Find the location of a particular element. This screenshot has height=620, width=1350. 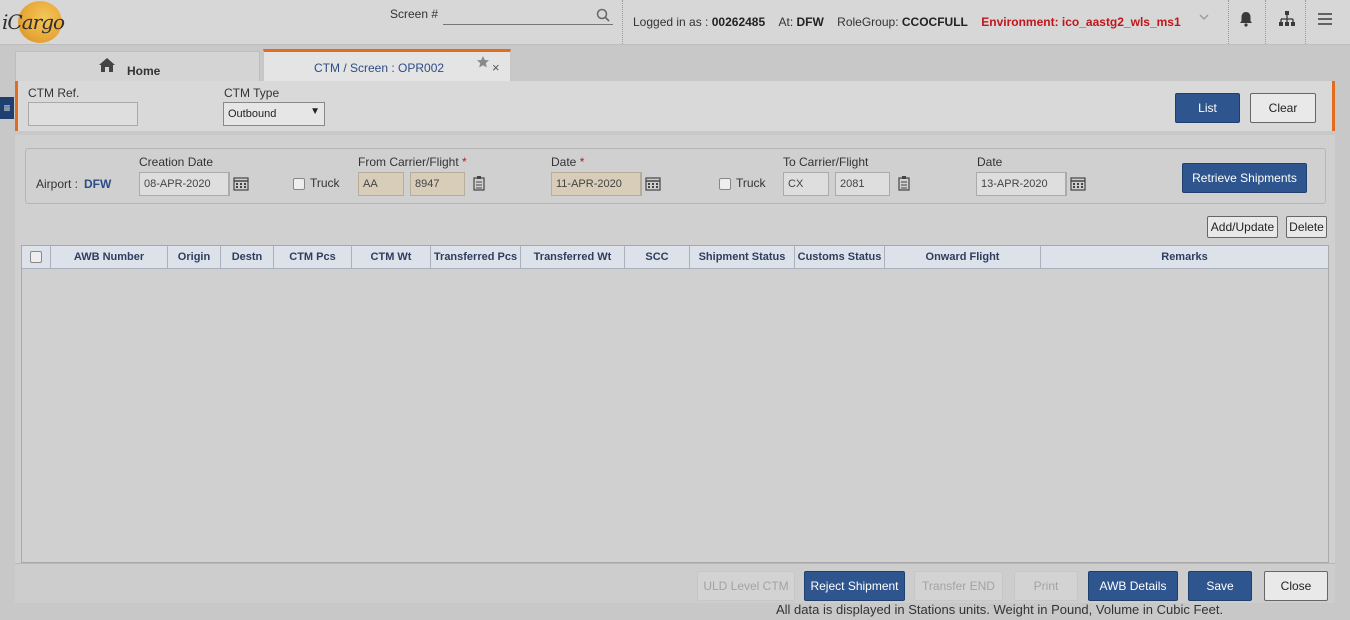

airport-label: Airport : is located at coordinates (57, 184).